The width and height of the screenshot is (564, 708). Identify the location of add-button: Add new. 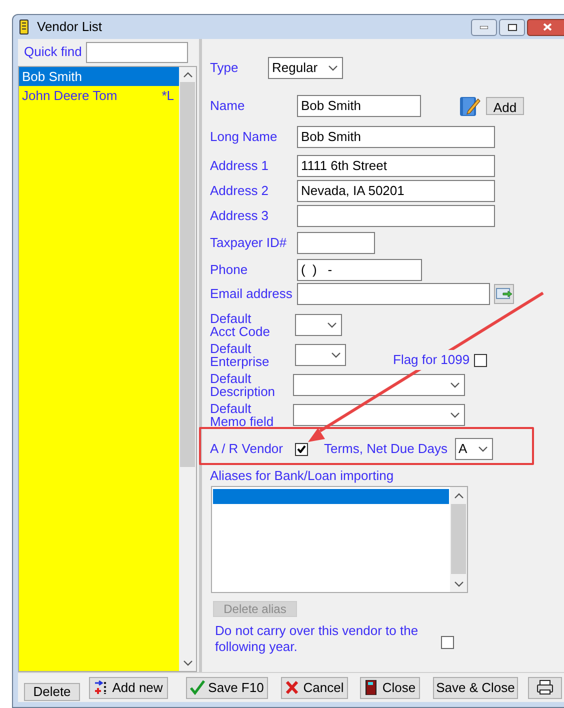
(128, 687).